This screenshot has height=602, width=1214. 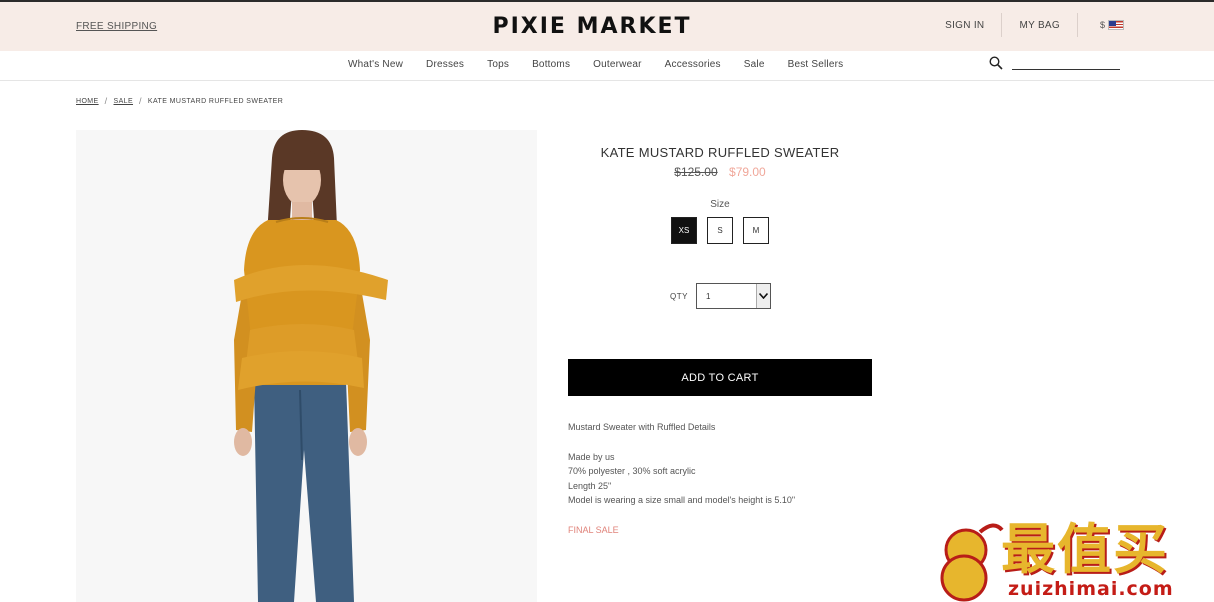 I want to click on detail-line: Made by us, so click(x=591, y=456).